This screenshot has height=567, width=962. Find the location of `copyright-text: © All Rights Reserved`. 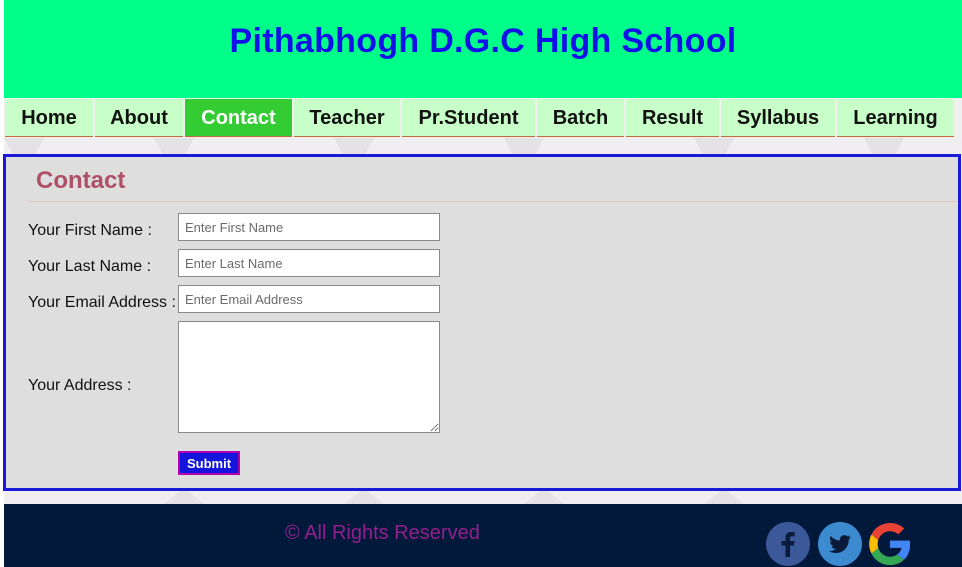

copyright-text: © All Rights Reserved is located at coordinates (382, 533).